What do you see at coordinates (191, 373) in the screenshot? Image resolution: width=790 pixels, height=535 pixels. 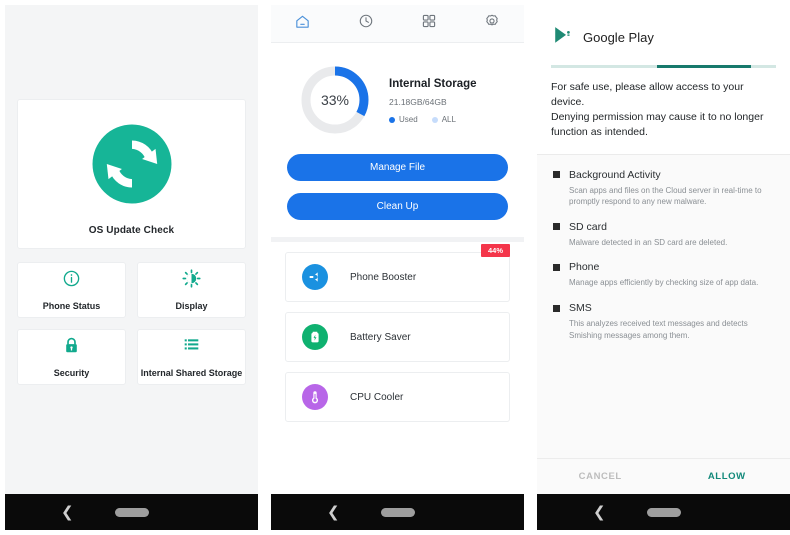 I see `tile-internal-shared-storage-label: Internal Shared Storage` at bounding box center [191, 373].